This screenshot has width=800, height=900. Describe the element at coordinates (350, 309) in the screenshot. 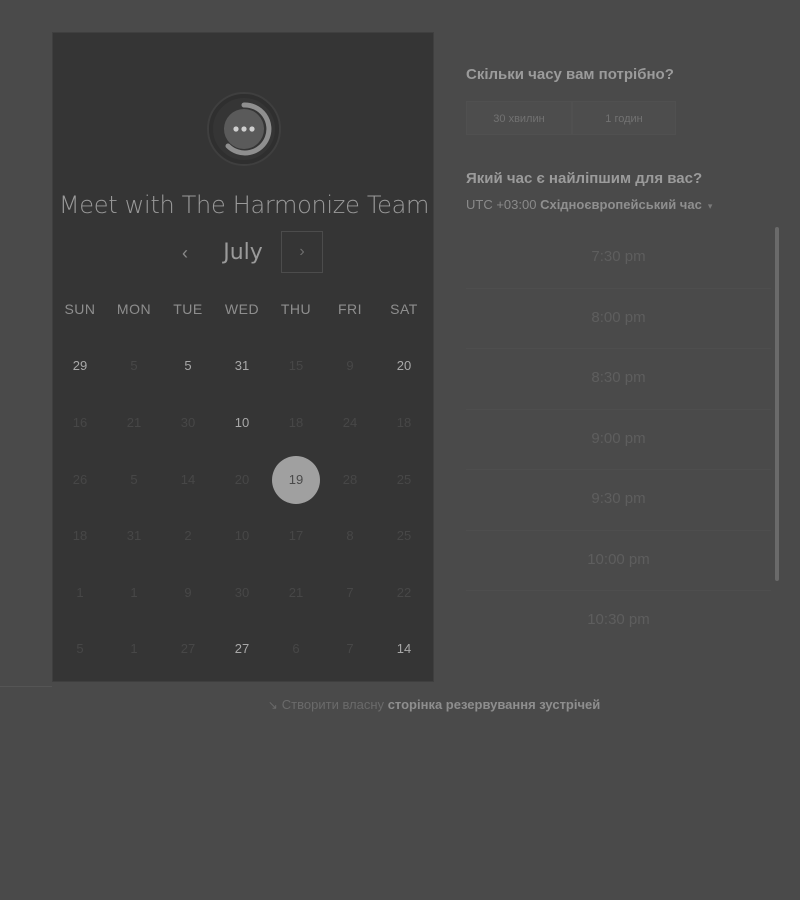

I see `weekday-fri: FRI` at that location.